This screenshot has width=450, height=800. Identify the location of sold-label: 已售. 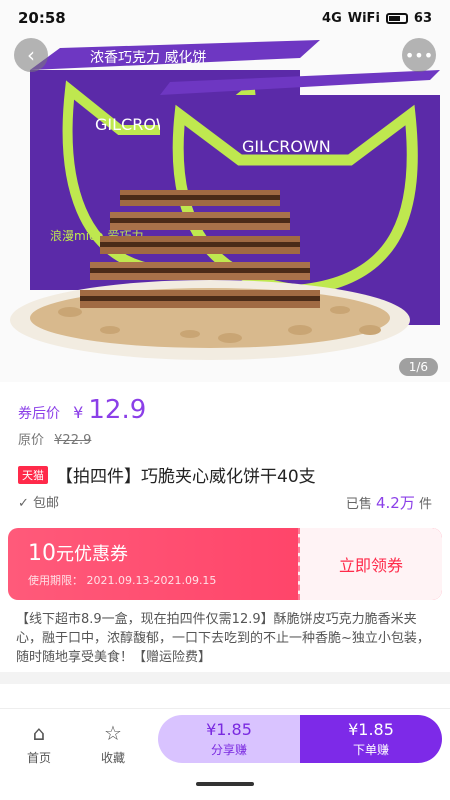
(358, 504).